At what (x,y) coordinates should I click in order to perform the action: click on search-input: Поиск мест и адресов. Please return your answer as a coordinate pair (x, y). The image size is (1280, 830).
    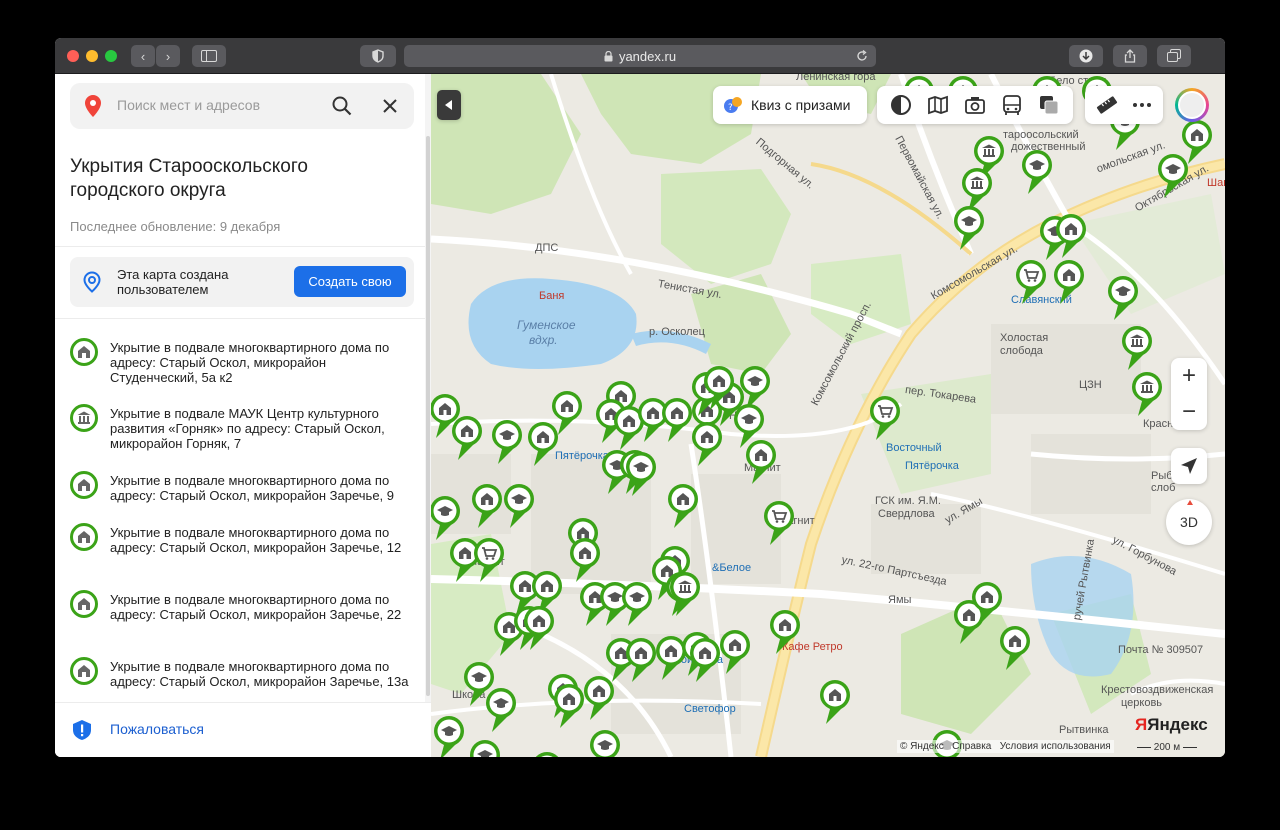
    Looking at the image, I should click on (188, 105).